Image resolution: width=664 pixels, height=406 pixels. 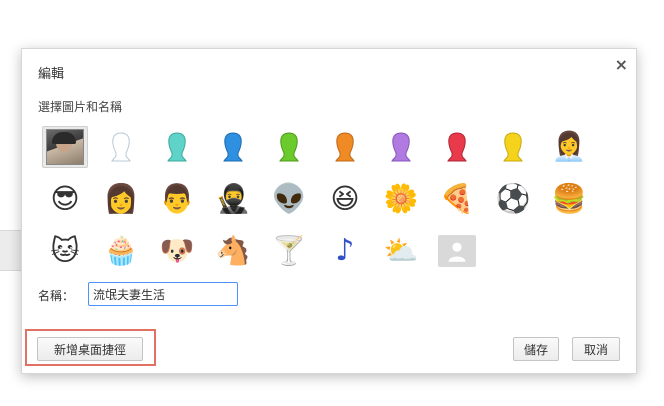 I want to click on avatar-generic-person, so click(x=457, y=251).